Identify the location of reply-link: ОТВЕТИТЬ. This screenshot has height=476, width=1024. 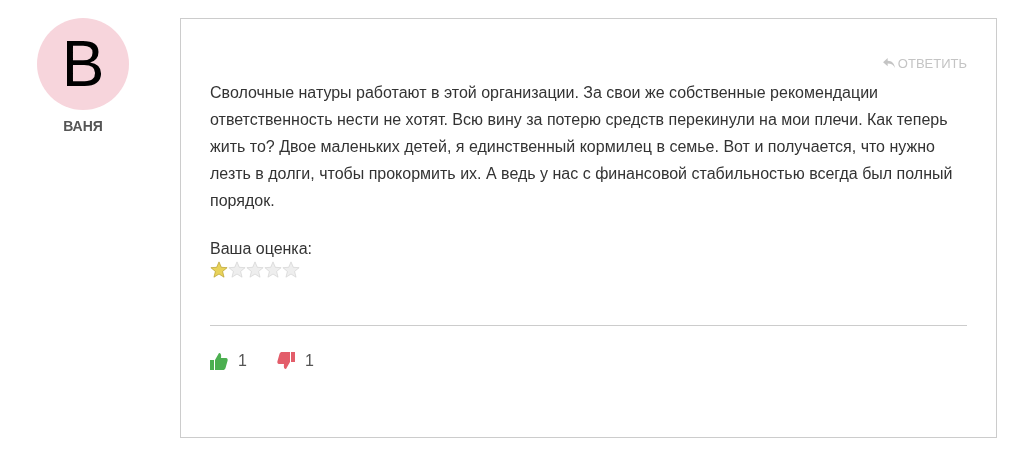
(924, 63).